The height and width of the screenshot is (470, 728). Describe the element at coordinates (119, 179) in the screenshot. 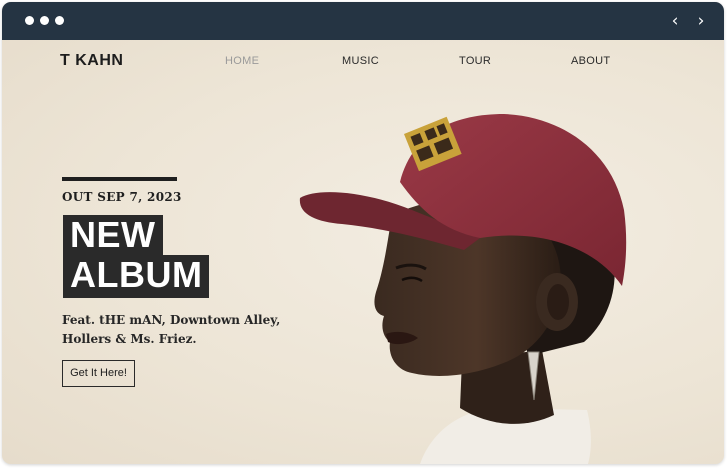

I see `divider-rule` at that location.